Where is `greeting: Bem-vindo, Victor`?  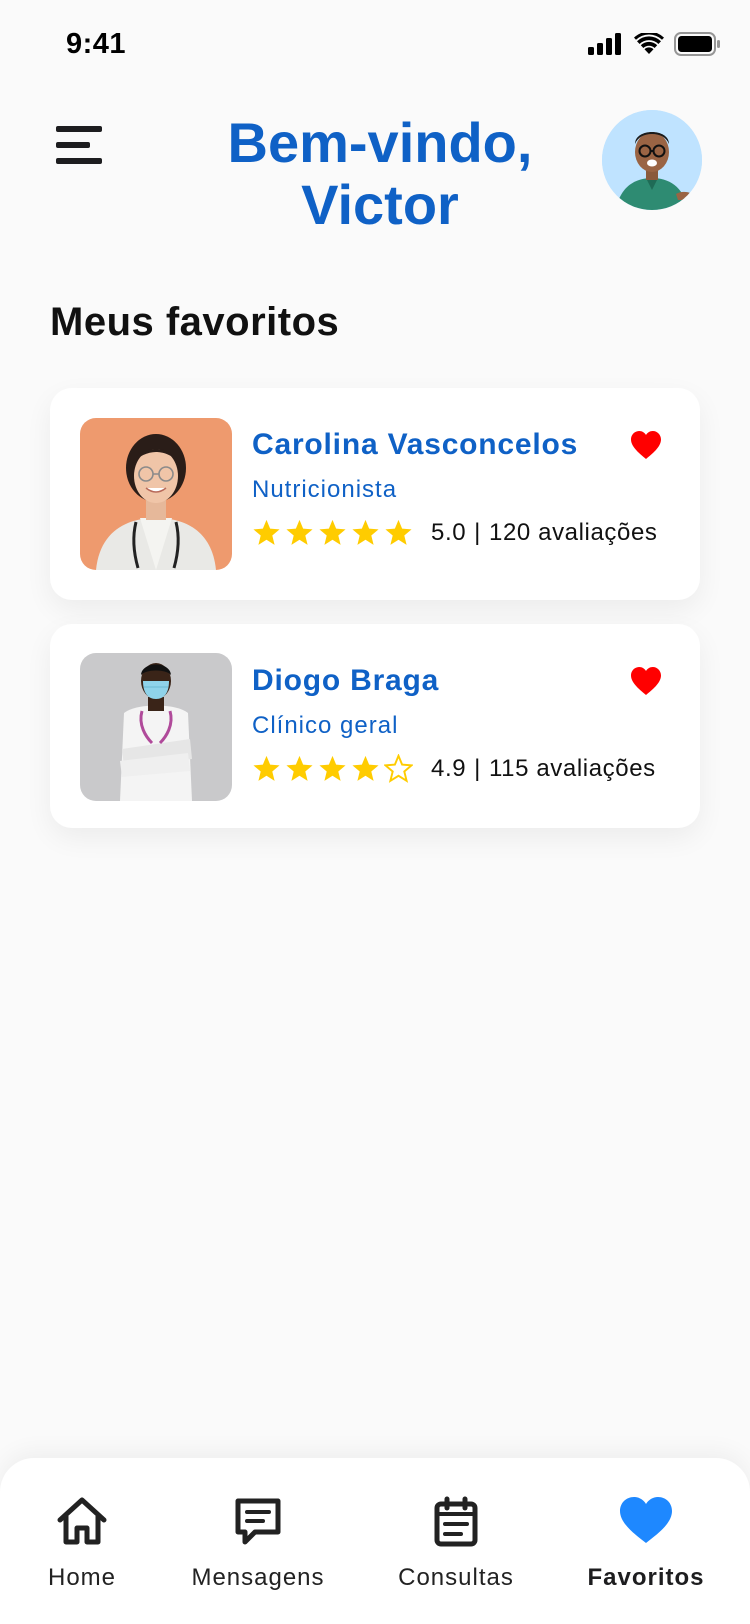 greeting: Bem-vindo, Victor is located at coordinates (380, 174).